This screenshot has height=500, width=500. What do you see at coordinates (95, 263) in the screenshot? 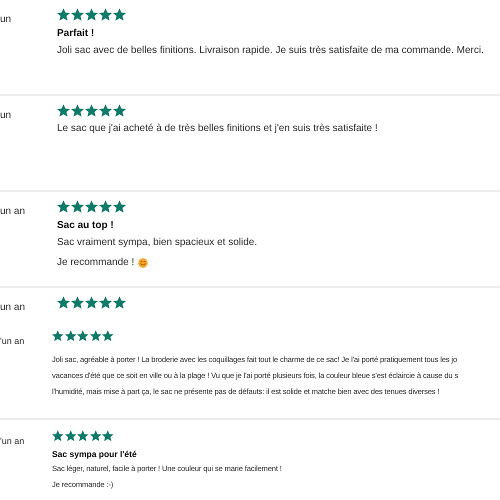
I see `review-text: Je recommande !` at bounding box center [95, 263].